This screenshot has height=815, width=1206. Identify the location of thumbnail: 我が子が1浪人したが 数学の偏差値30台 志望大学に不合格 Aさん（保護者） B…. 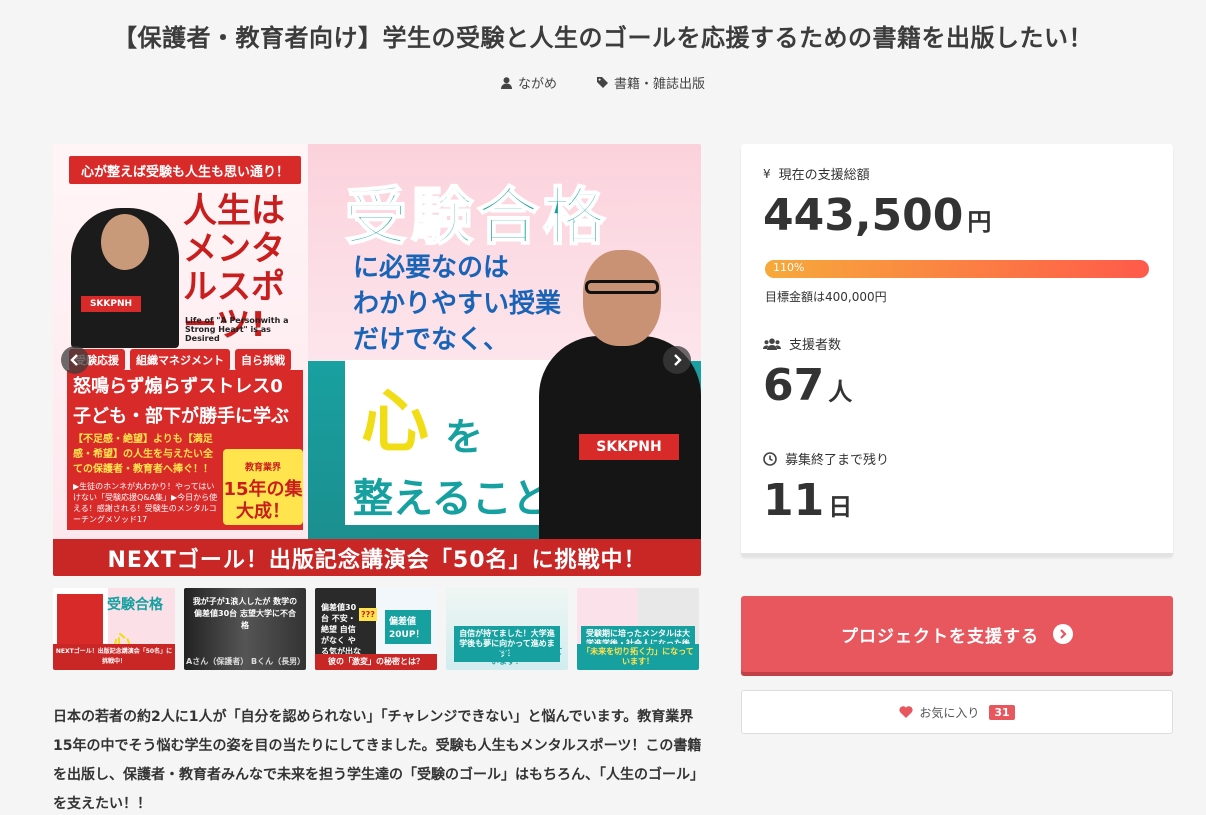
(245, 629).